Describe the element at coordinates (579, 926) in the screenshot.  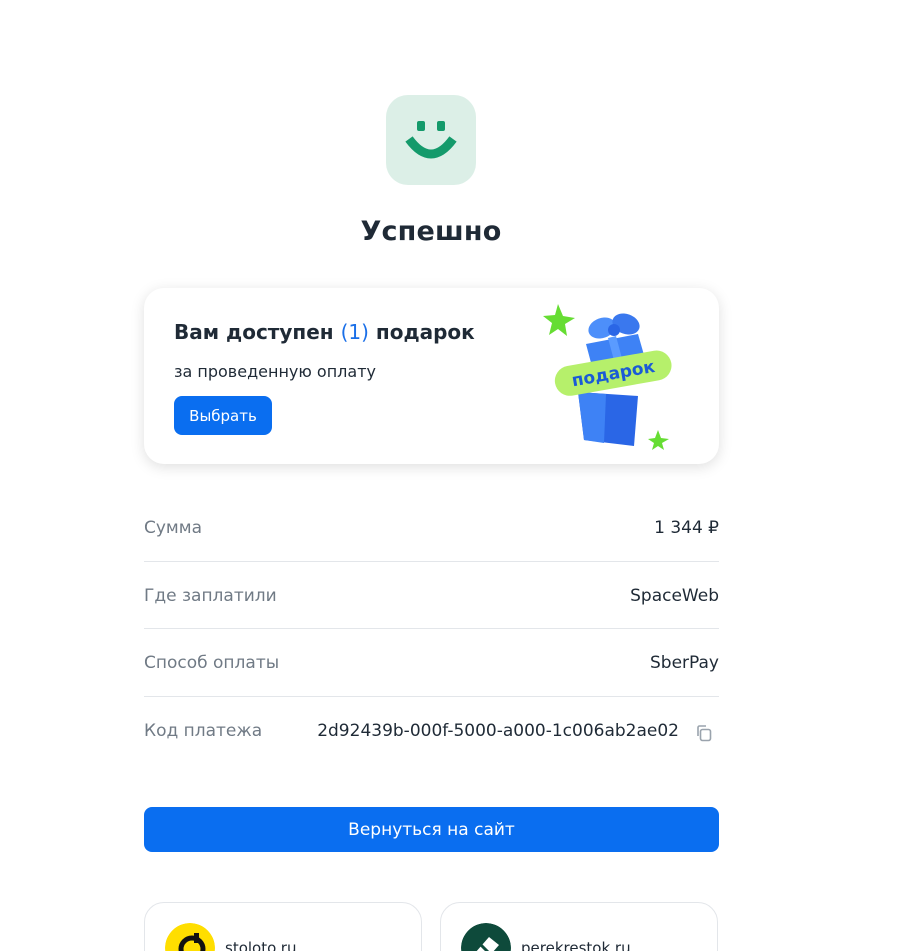
I see `partner-card-perekrestok: perekrestok.ru` at that location.